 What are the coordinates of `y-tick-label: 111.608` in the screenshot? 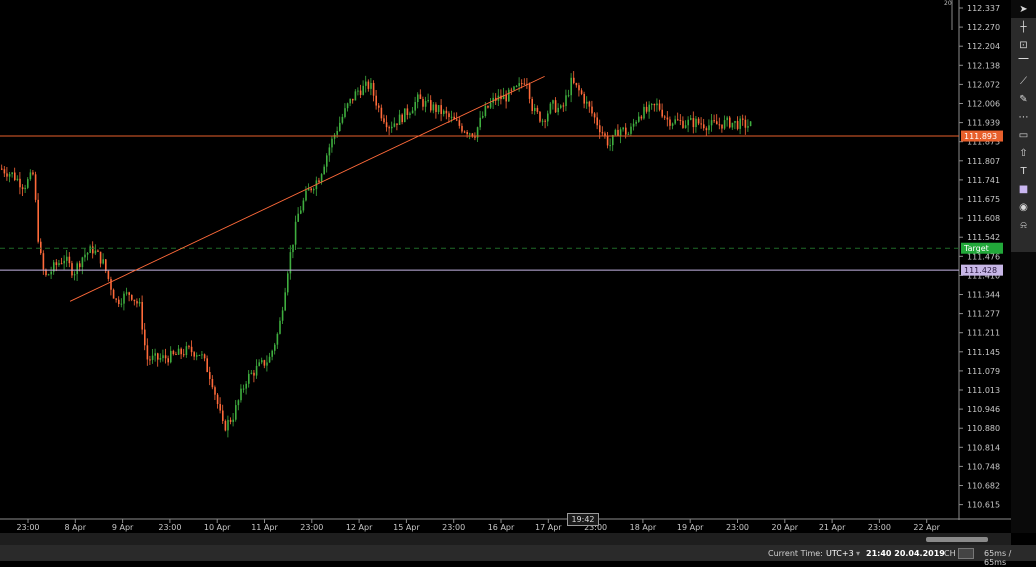 It's located at (983, 218).